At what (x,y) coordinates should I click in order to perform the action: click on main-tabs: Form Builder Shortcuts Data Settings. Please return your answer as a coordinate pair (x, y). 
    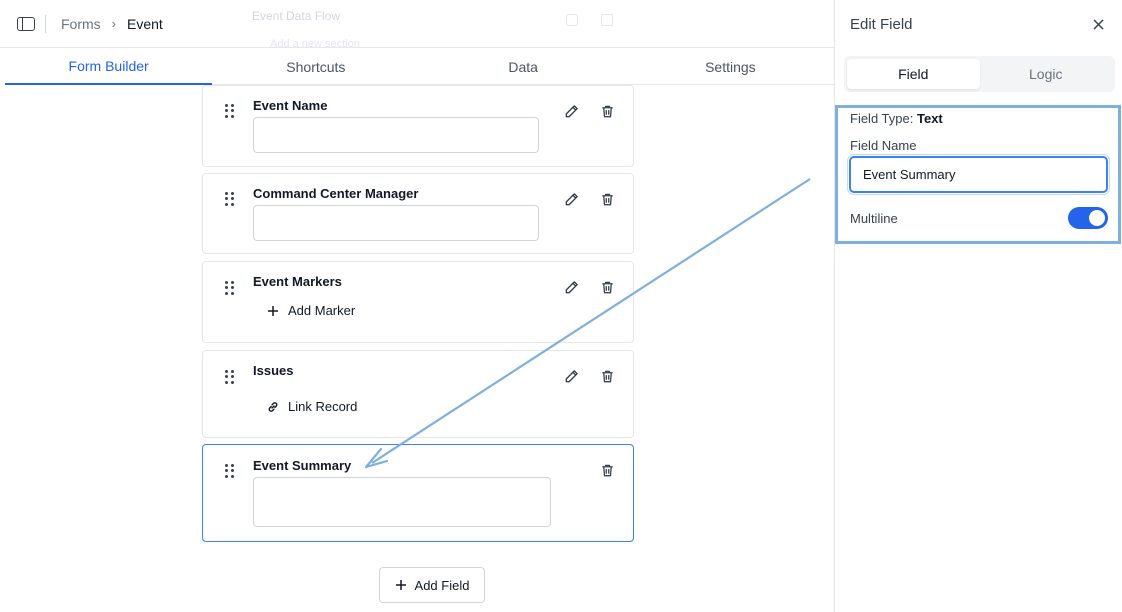
    Looking at the image, I should click on (419, 67).